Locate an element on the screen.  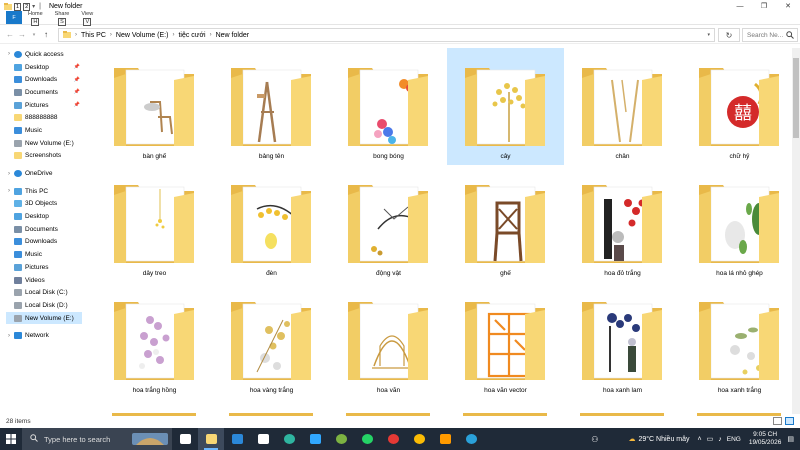
chrome-icon is located at coordinates (419, 439).